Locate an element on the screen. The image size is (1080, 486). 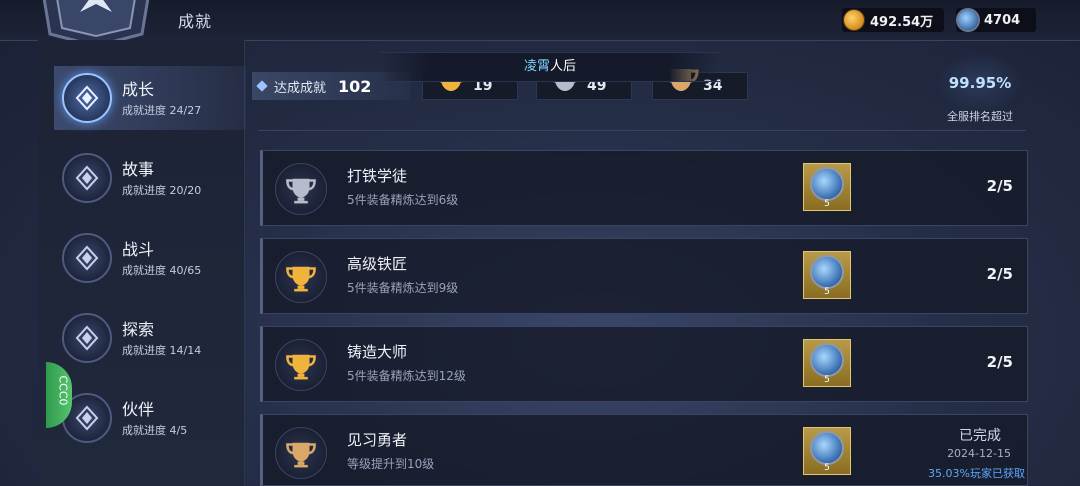
achievement-title: 铸造大师 is located at coordinates (377, 352).